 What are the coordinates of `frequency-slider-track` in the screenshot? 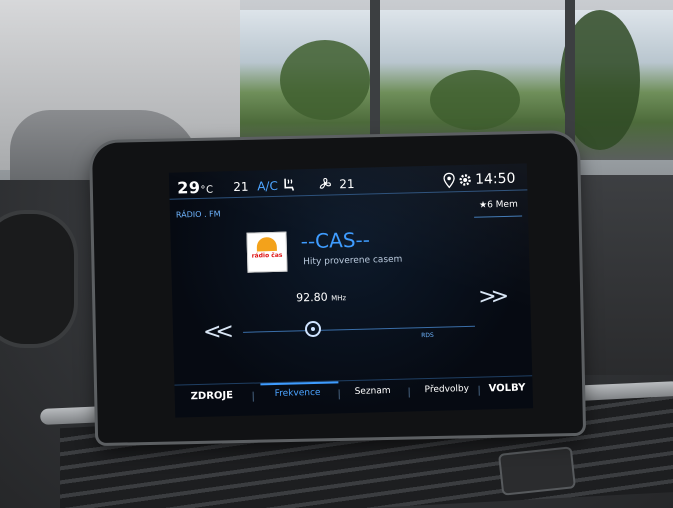 It's located at (359, 329).